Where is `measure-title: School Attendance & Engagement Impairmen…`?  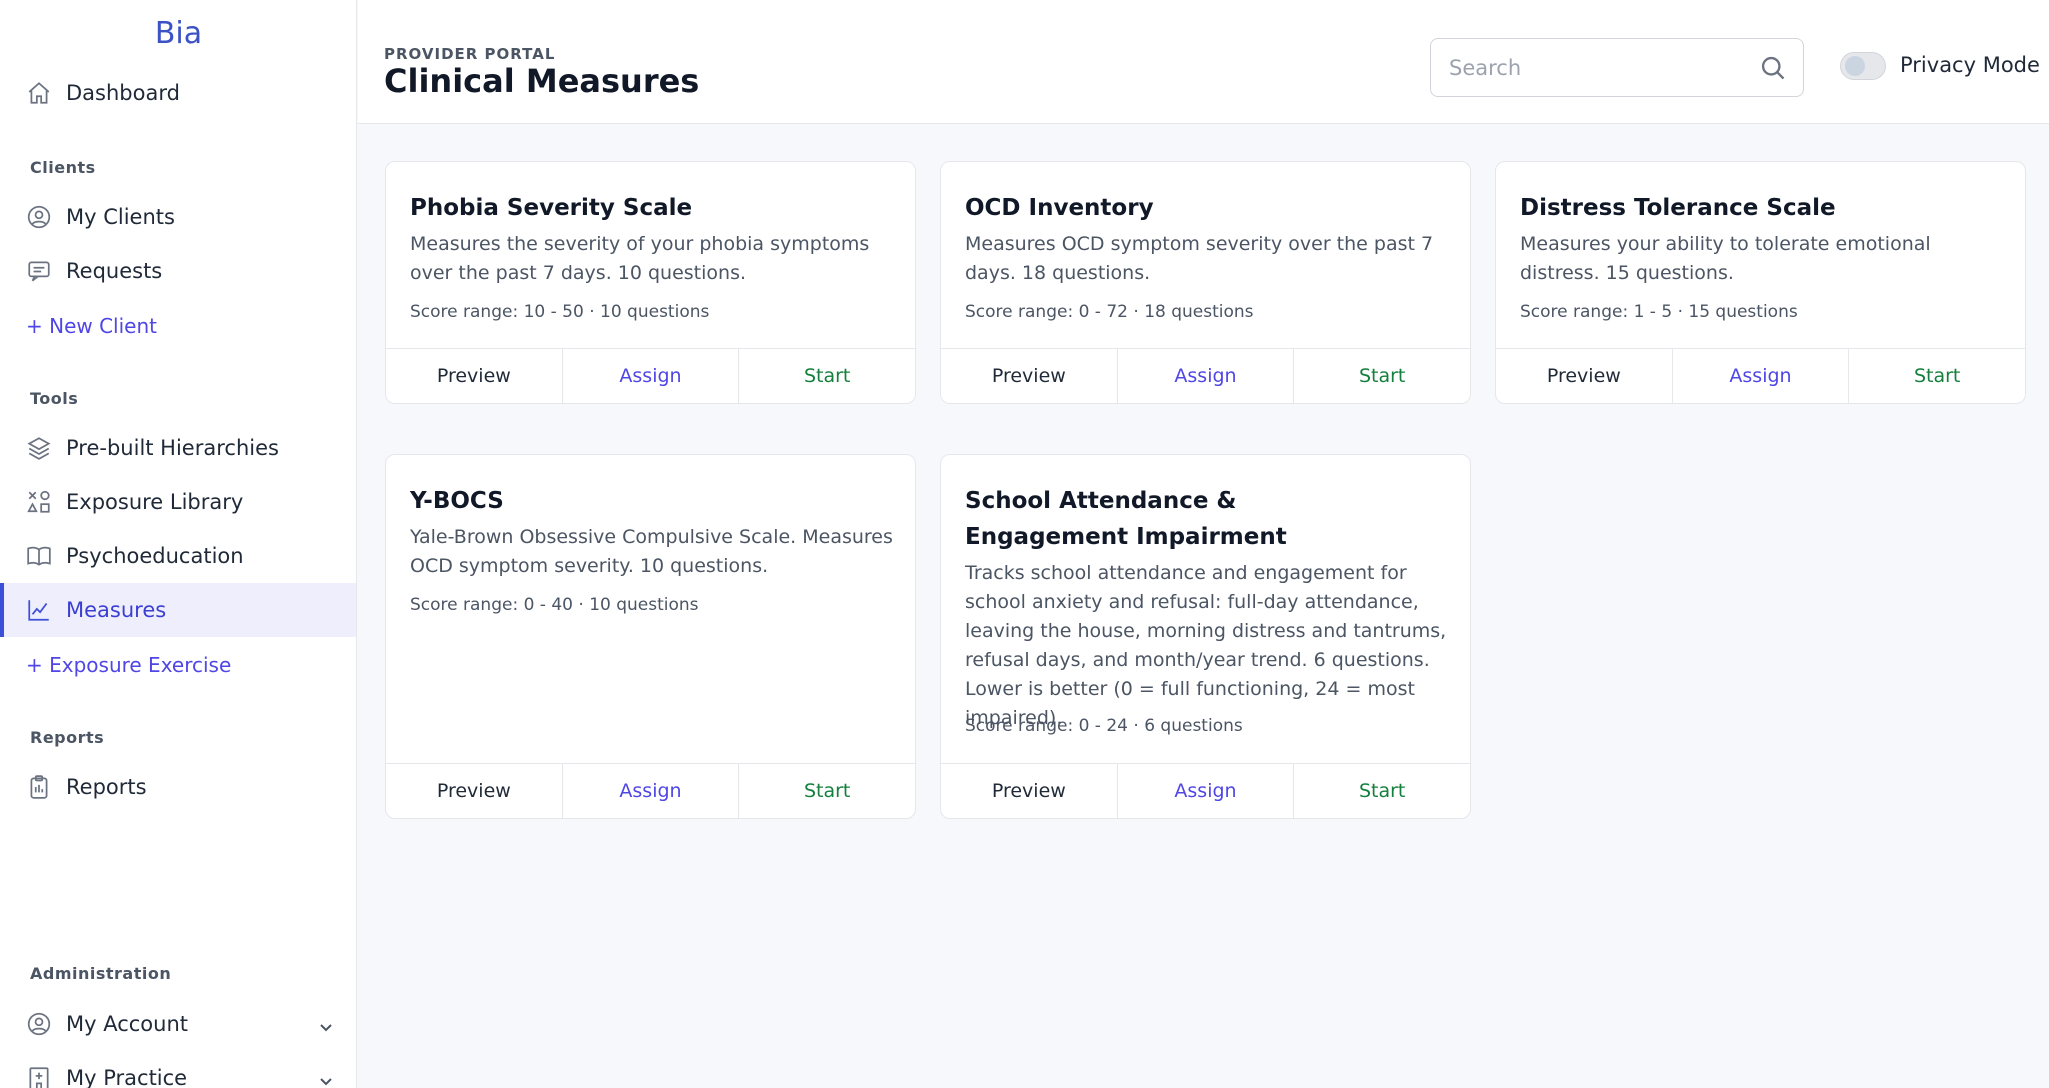
measure-title: School Attendance & Engagement Impairmen… is located at coordinates (1126, 519).